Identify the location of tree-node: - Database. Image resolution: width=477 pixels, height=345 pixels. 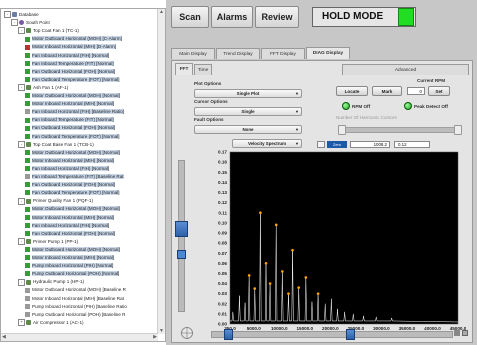
(21, 15).